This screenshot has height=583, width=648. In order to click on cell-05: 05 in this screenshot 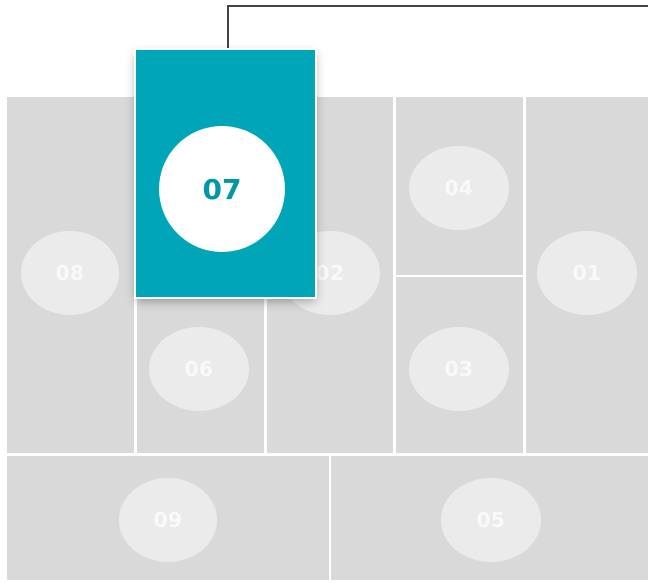, I will do `click(489, 518)`.